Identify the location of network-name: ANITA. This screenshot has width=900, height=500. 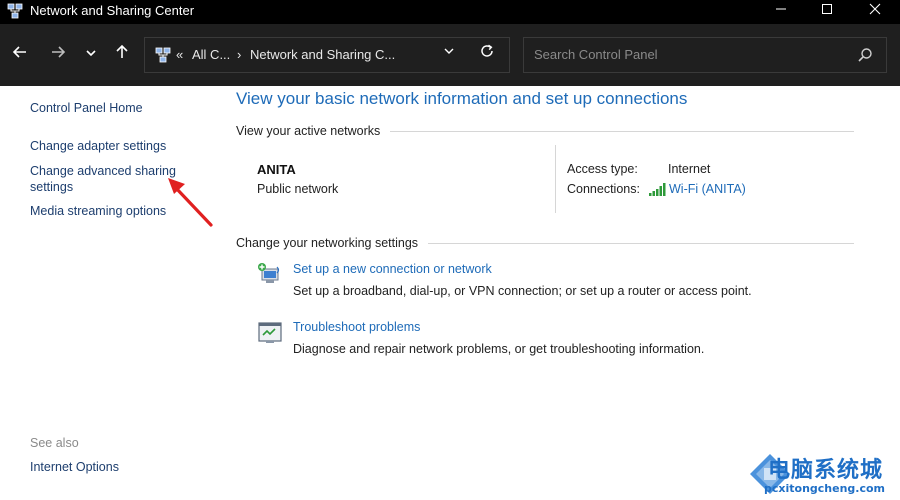
(276, 169).